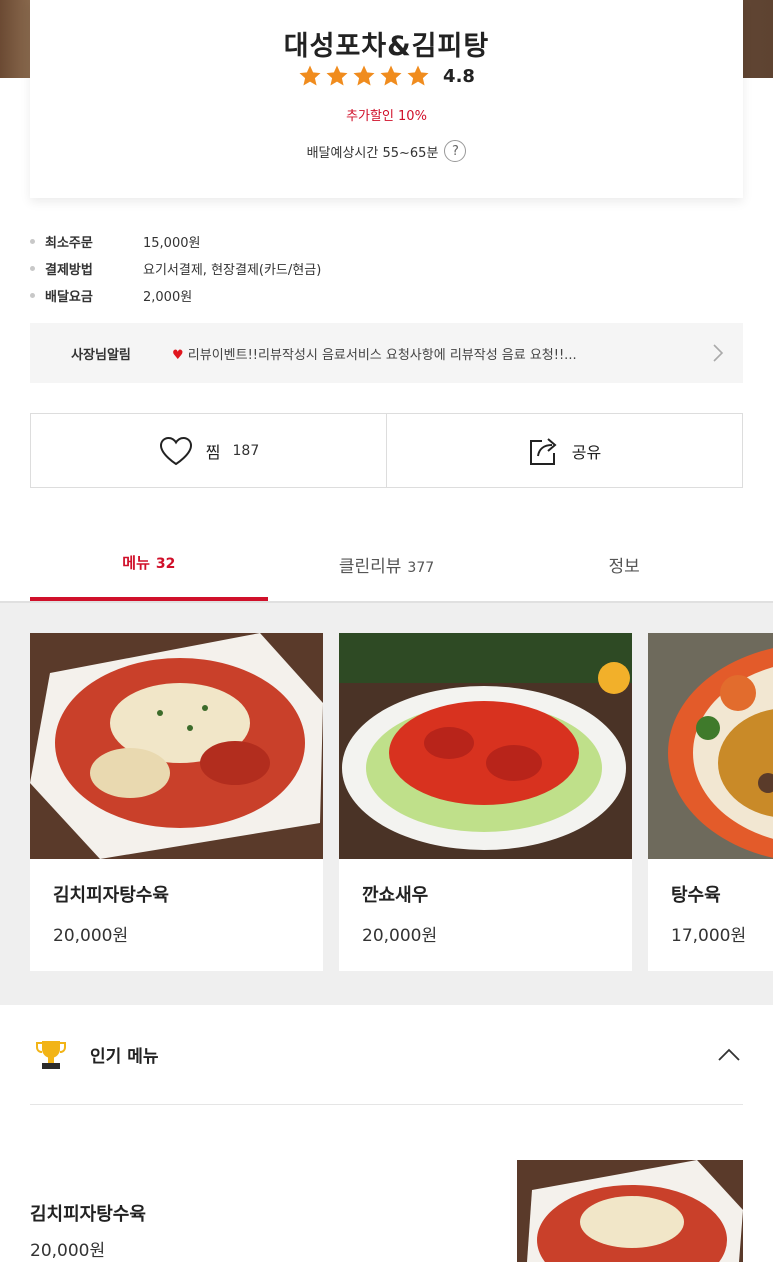 This screenshot has height=1262, width=773. I want to click on tab-info: 정보, so click(624, 566).